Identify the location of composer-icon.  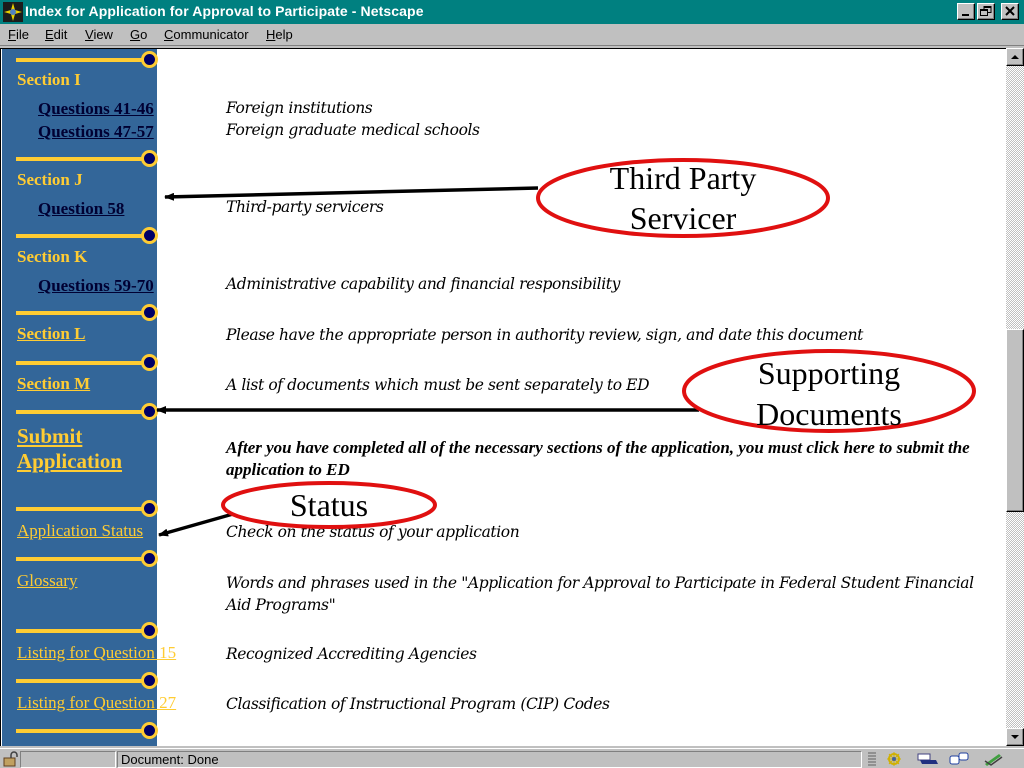
(993, 759).